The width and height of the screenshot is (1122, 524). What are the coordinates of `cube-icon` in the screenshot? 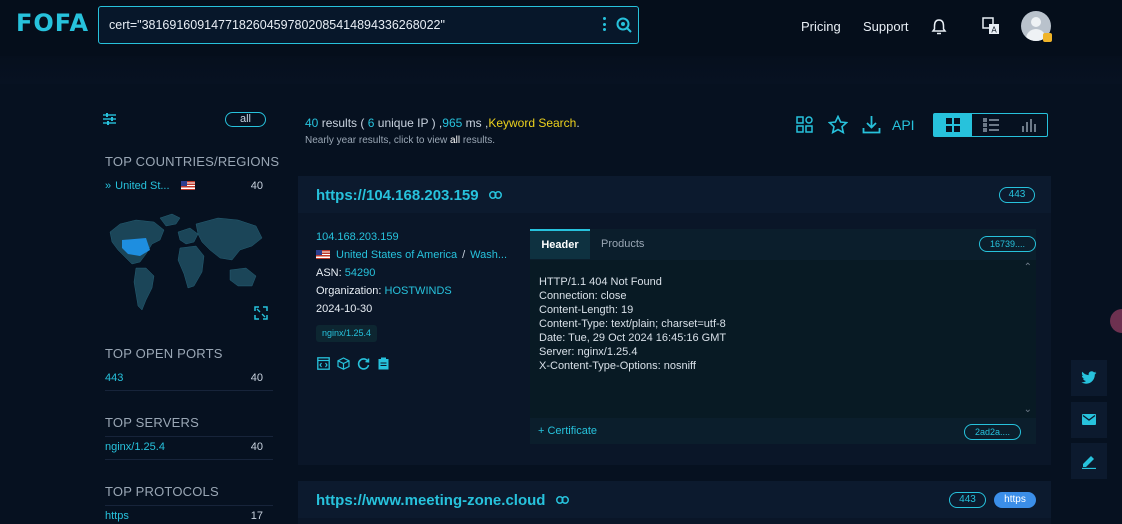 It's located at (343, 363).